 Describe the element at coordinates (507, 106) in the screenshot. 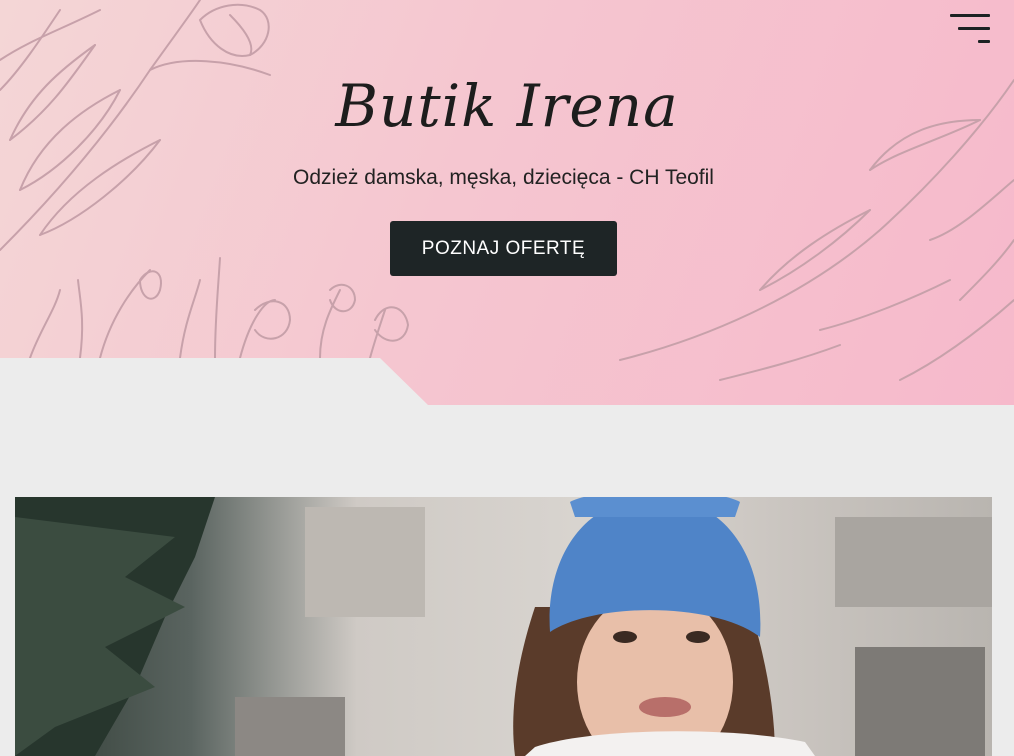

I see `brand-title: Butik Irena` at that location.